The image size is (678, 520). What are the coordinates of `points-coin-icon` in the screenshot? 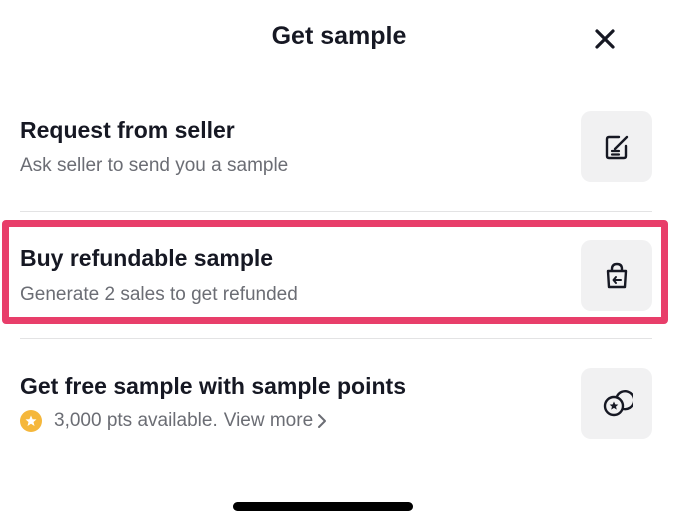 It's located at (31, 421).